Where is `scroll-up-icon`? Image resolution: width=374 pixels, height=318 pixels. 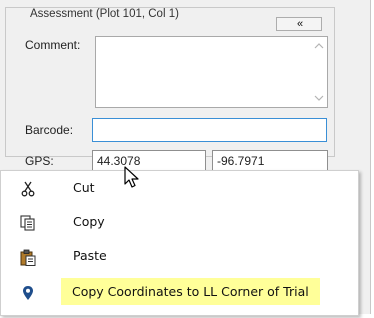 scroll-up-icon is located at coordinates (319, 46).